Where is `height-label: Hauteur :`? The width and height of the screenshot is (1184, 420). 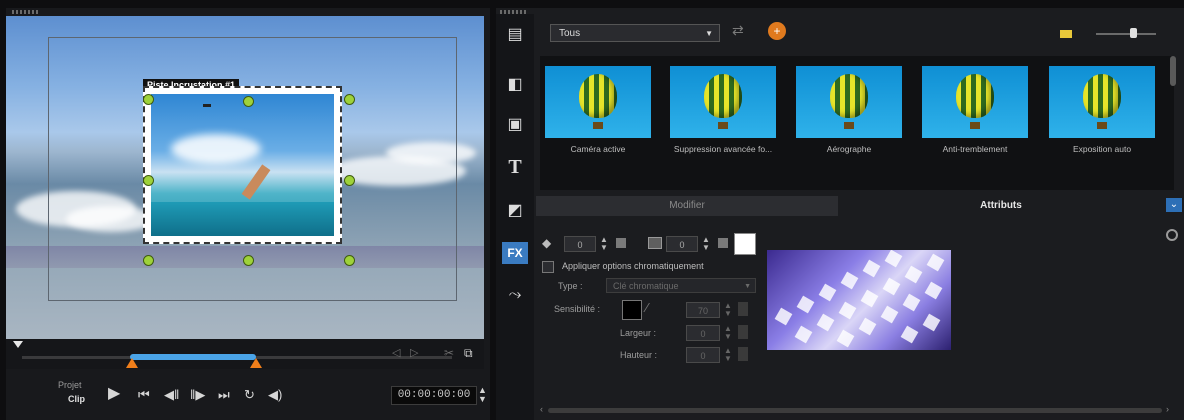
height-label: Hauteur : is located at coordinates (639, 355).